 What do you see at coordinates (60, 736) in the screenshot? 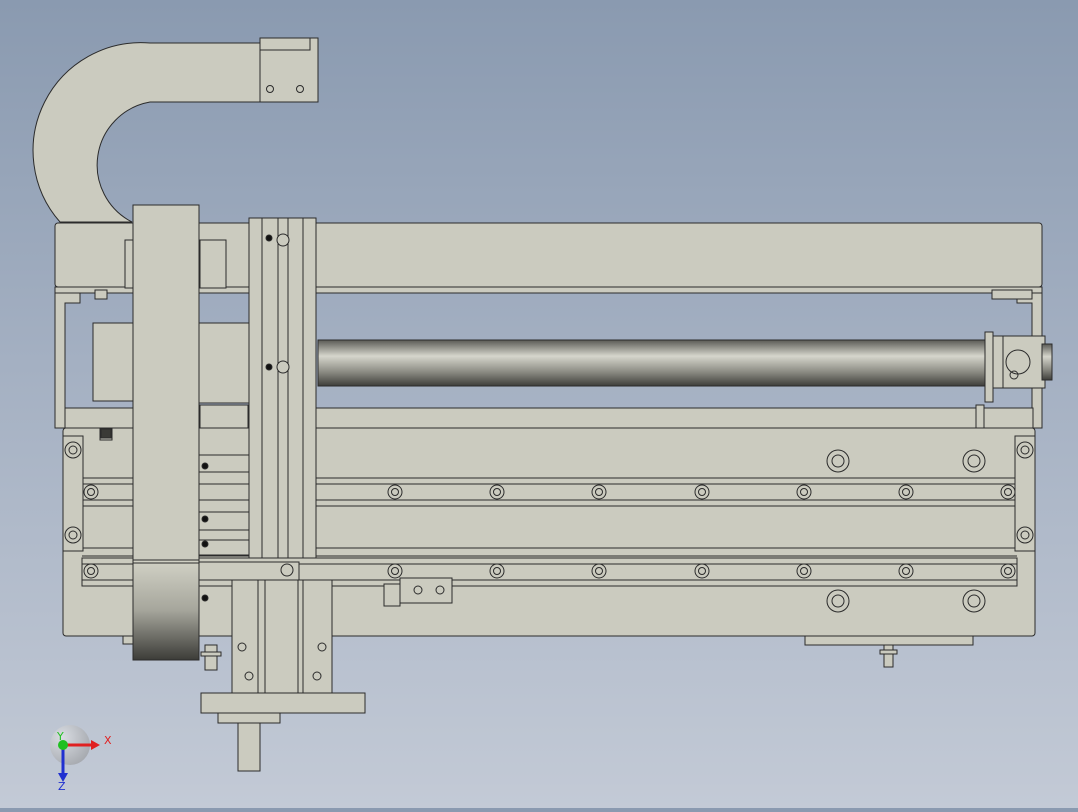
I see `y-axis-label: Y` at bounding box center [60, 736].